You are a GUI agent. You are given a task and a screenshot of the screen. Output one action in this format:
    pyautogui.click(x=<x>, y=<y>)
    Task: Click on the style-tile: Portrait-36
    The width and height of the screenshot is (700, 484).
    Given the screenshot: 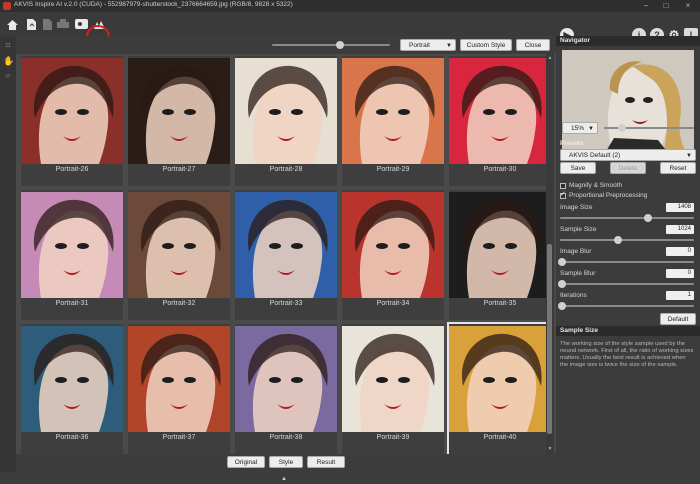 What is the action you would take?
    pyautogui.click(x=72, y=389)
    